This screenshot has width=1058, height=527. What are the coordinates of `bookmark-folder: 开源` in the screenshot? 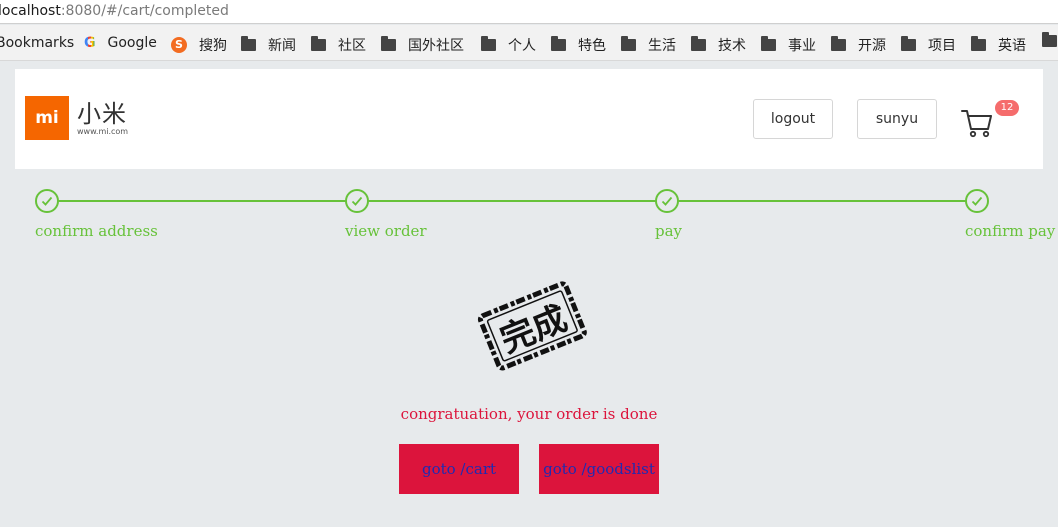 It's located at (858, 45).